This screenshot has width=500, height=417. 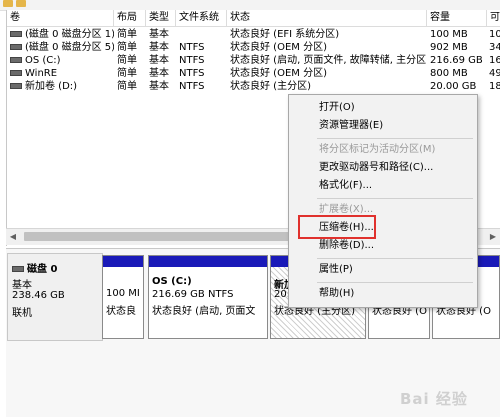 I want to click on menu-properties: 属性(P), so click(x=383, y=270).